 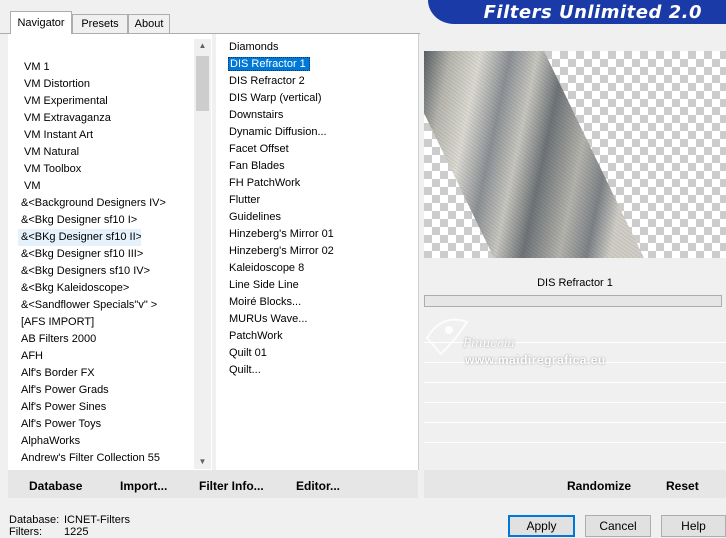 I want to click on filter-item-label: DIS Refractor 2, so click(x=267, y=81).